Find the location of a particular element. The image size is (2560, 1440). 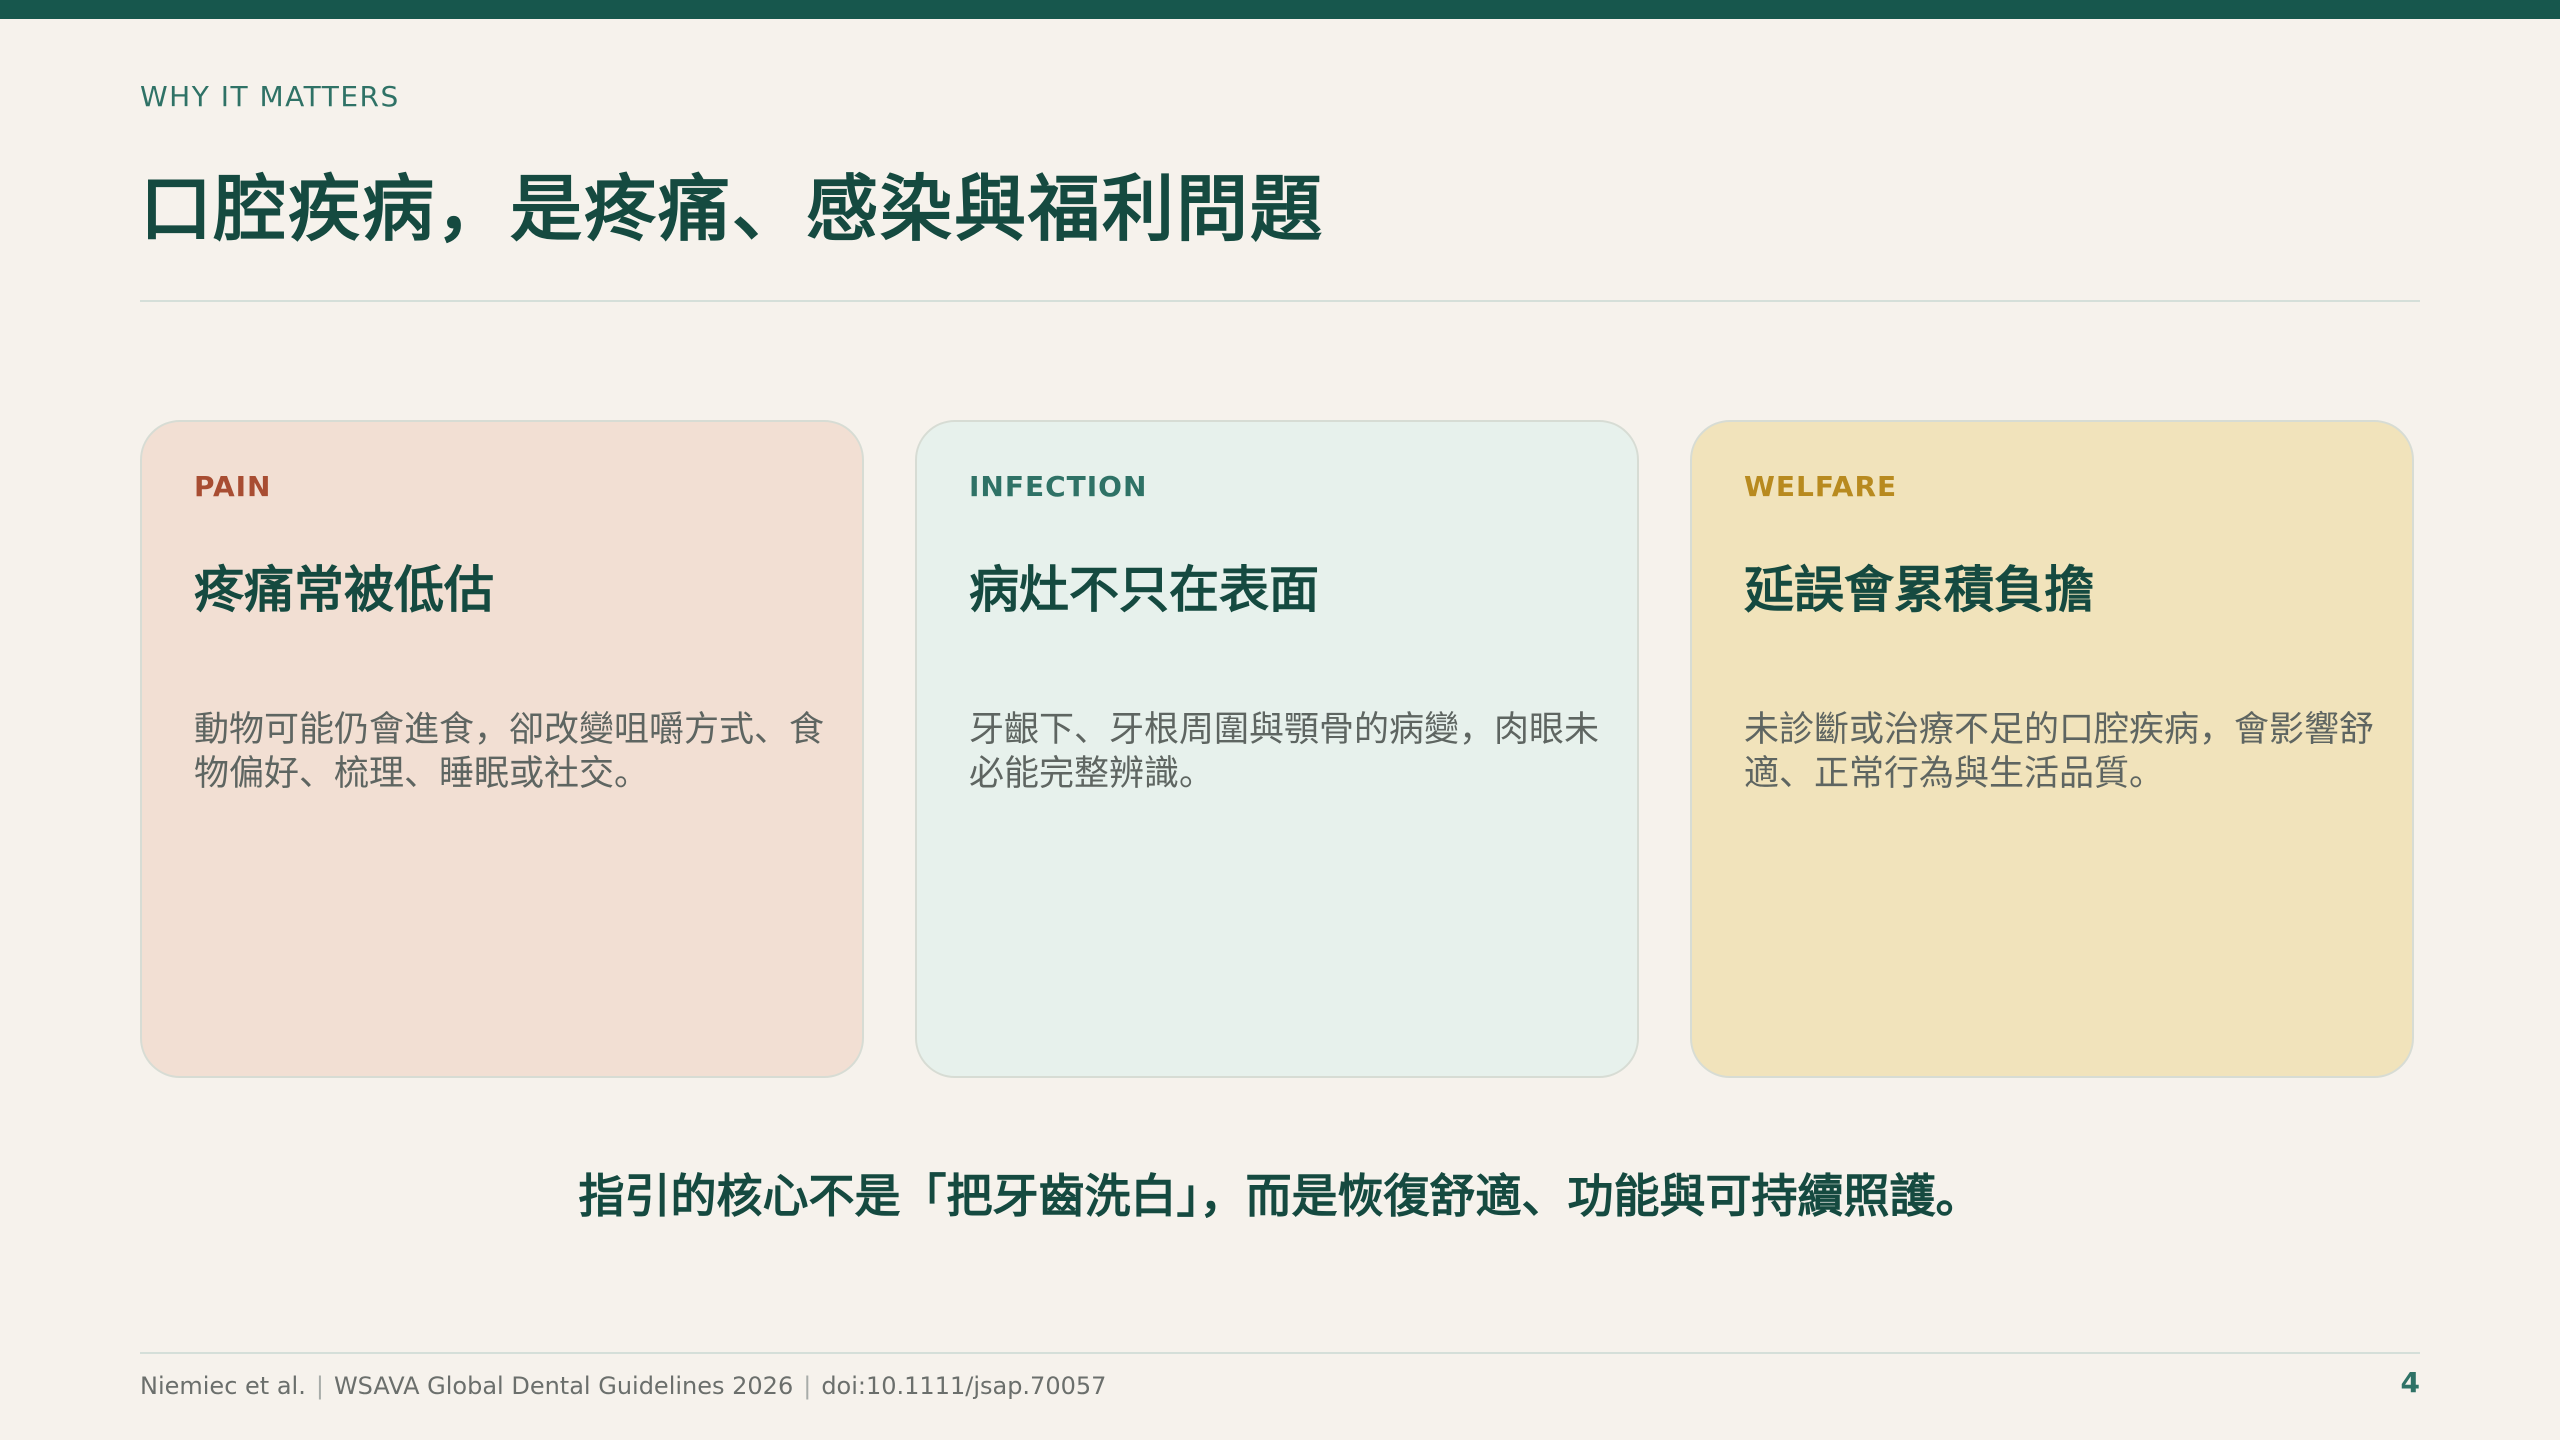

card-heading: 延誤會累積負擔 is located at coordinates (1919, 590).